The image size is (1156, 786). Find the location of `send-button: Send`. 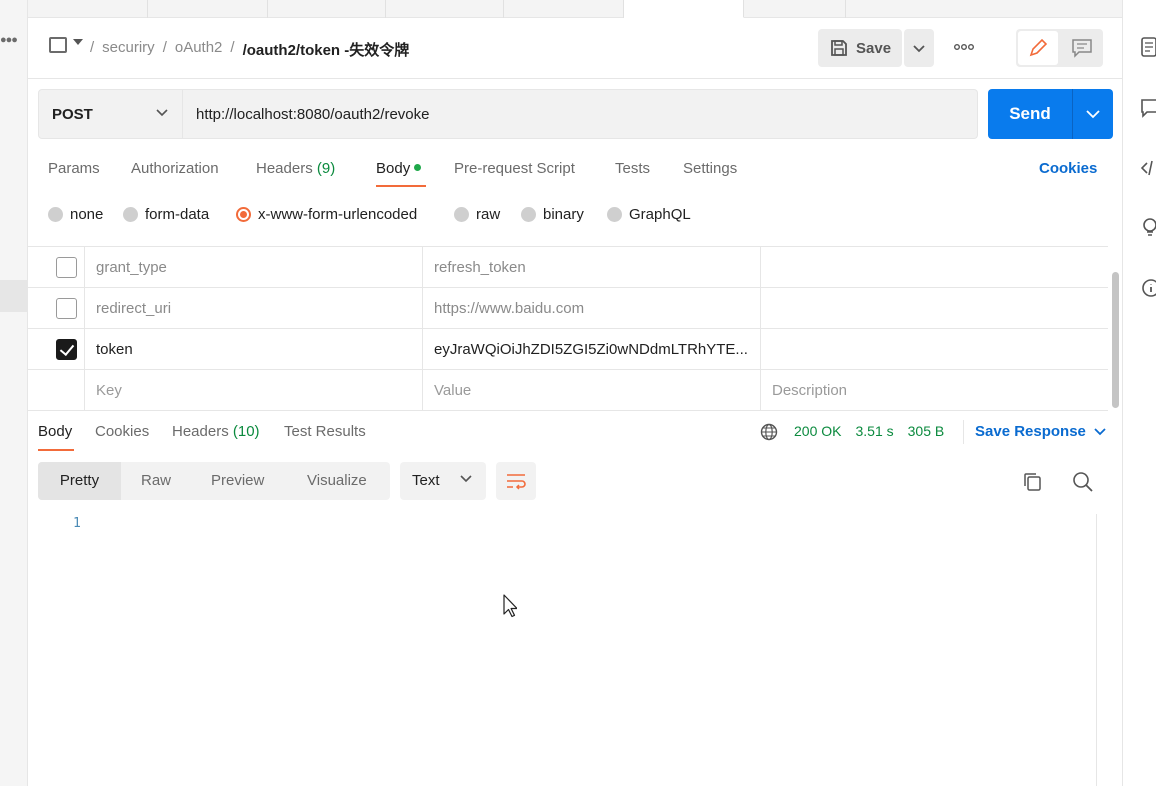

send-button: Send is located at coordinates (1050, 114).